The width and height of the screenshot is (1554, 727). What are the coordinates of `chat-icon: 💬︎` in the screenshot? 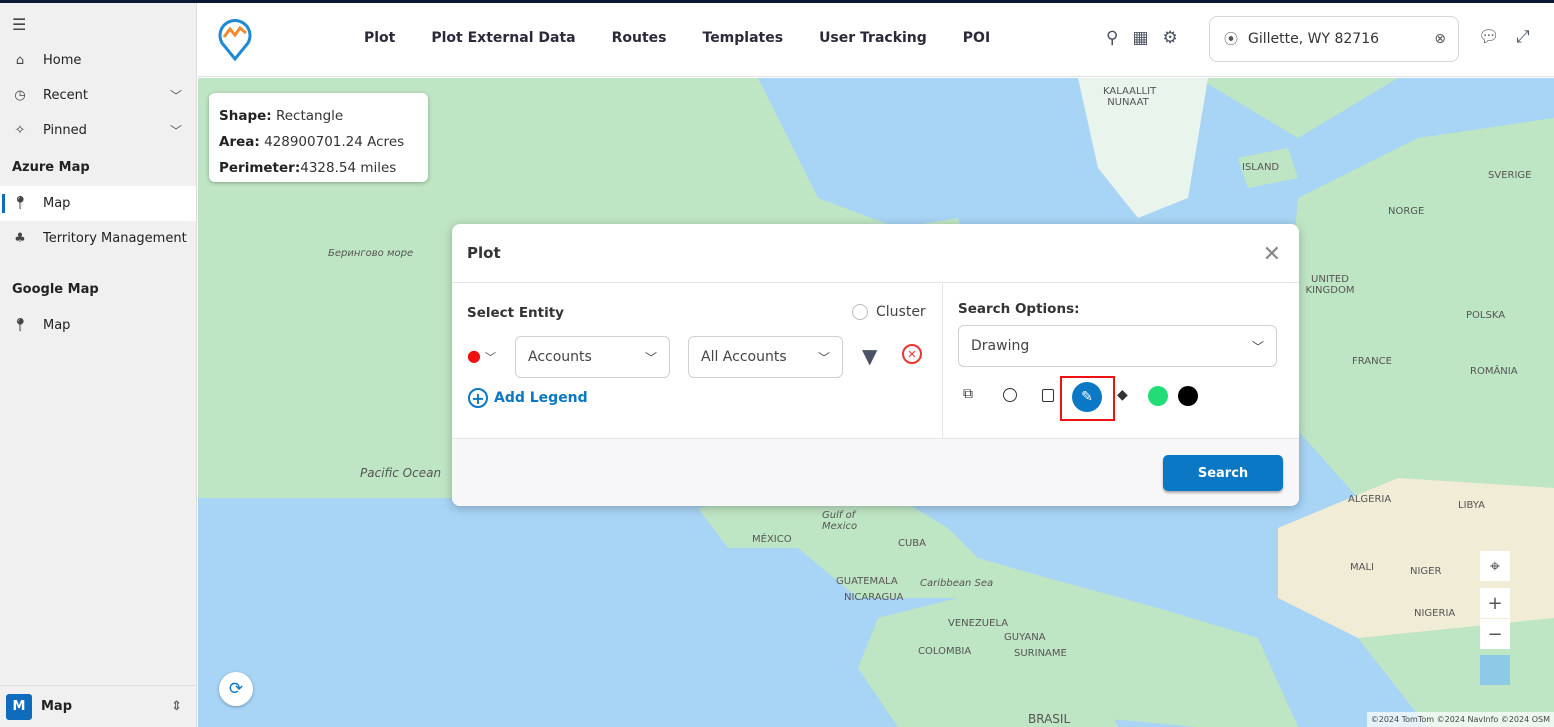 It's located at (1489, 37).